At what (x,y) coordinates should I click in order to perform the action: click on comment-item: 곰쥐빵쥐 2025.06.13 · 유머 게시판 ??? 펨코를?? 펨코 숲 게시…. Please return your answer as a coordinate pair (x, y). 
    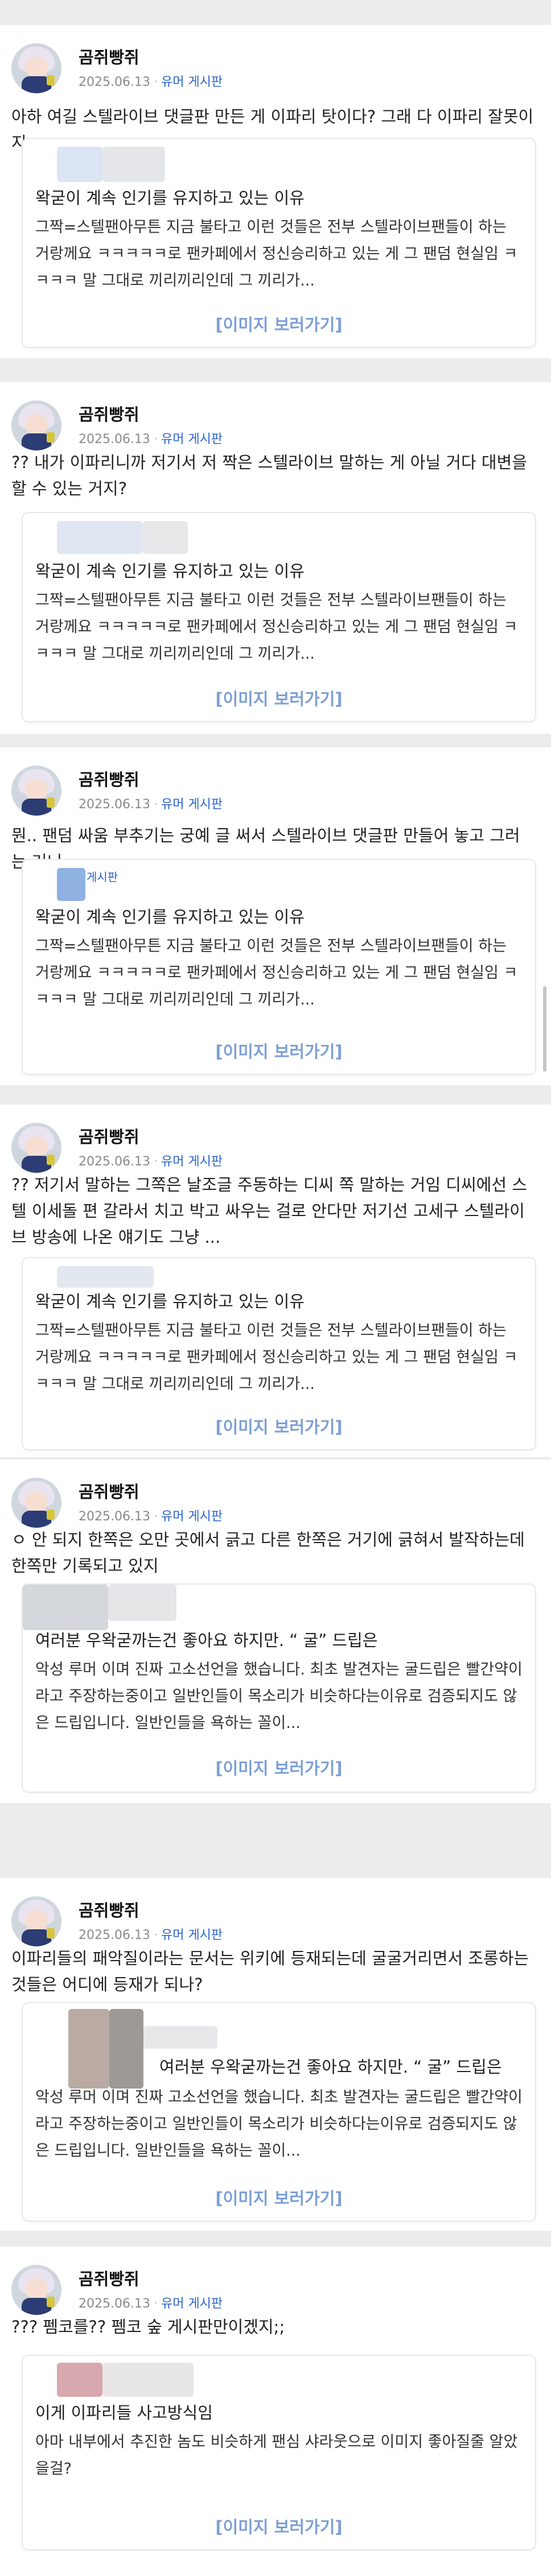
    Looking at the image, I should click on (275, 2411).